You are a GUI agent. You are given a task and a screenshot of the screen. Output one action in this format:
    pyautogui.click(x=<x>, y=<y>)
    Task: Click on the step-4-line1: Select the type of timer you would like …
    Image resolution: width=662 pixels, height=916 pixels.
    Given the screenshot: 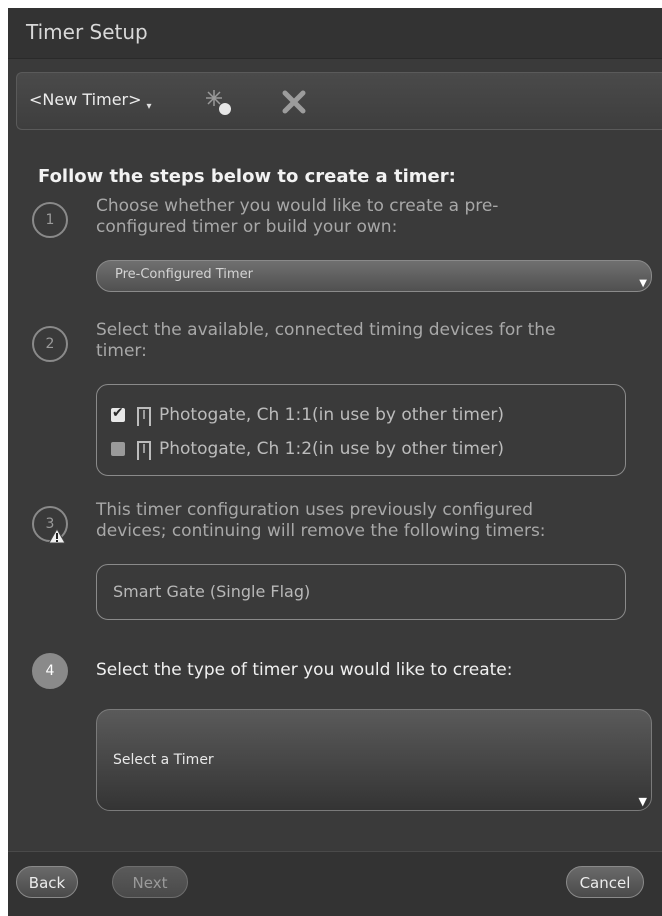 What is the action you would take?
    pyautogui.click(x=304, y=670)
    